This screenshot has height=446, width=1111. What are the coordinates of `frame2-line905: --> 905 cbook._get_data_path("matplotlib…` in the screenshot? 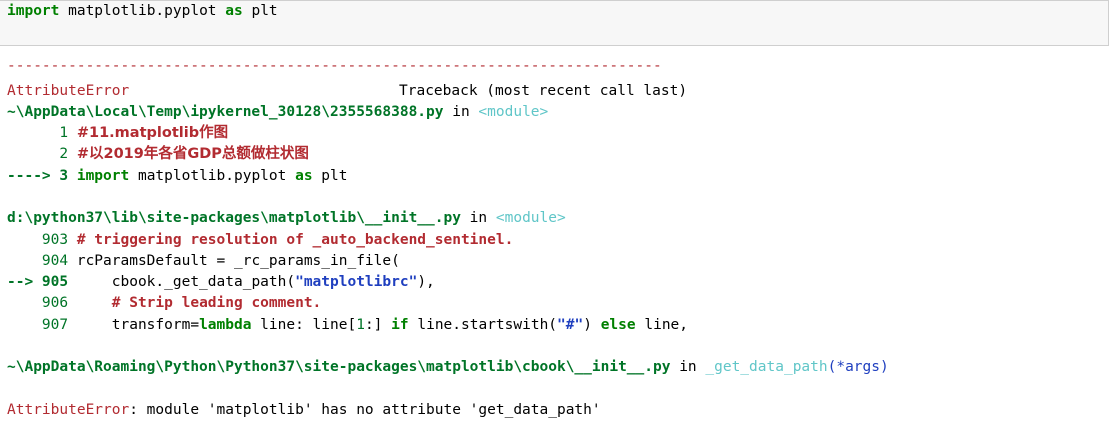 It's located at (221, 282).